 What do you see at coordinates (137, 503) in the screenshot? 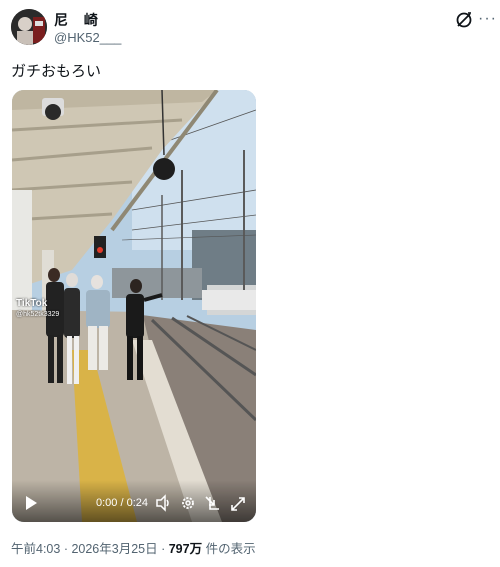
I see `duration: 0:24` at bounding box center [137, 503].